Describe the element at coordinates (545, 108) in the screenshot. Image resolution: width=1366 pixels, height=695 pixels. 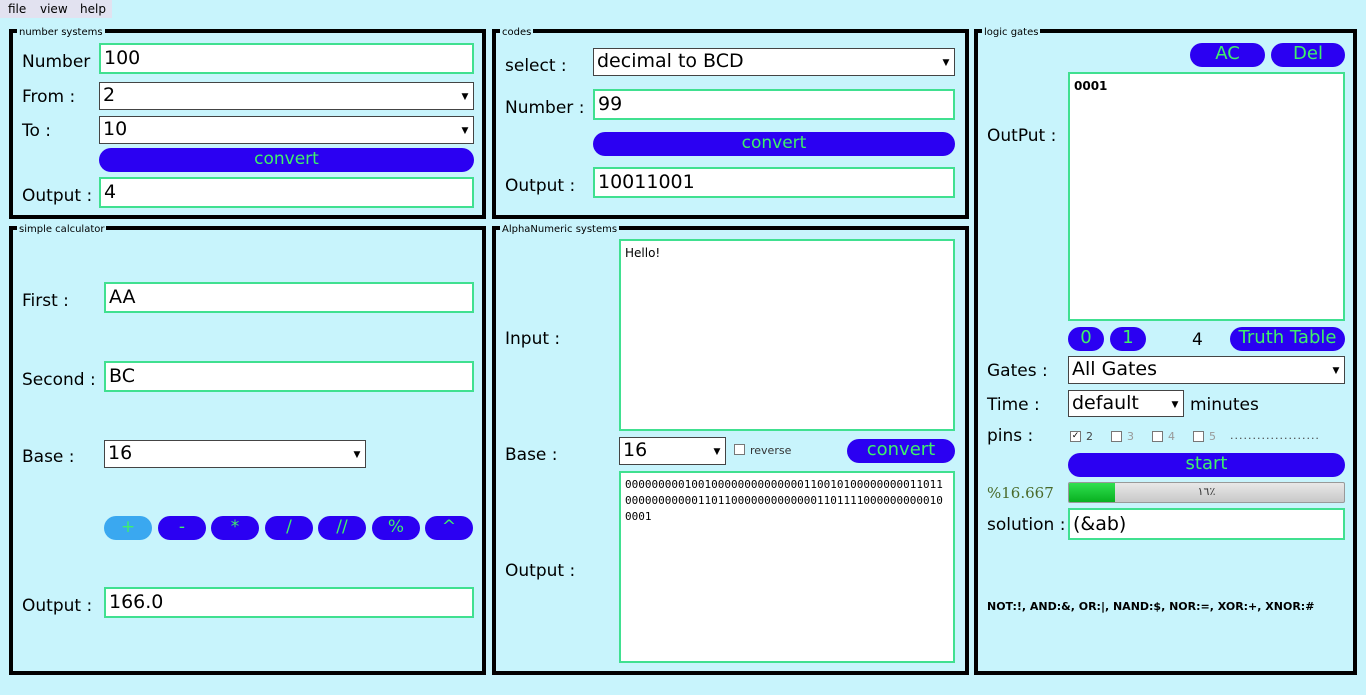
I see `codes-number-label: Number :` at that location.